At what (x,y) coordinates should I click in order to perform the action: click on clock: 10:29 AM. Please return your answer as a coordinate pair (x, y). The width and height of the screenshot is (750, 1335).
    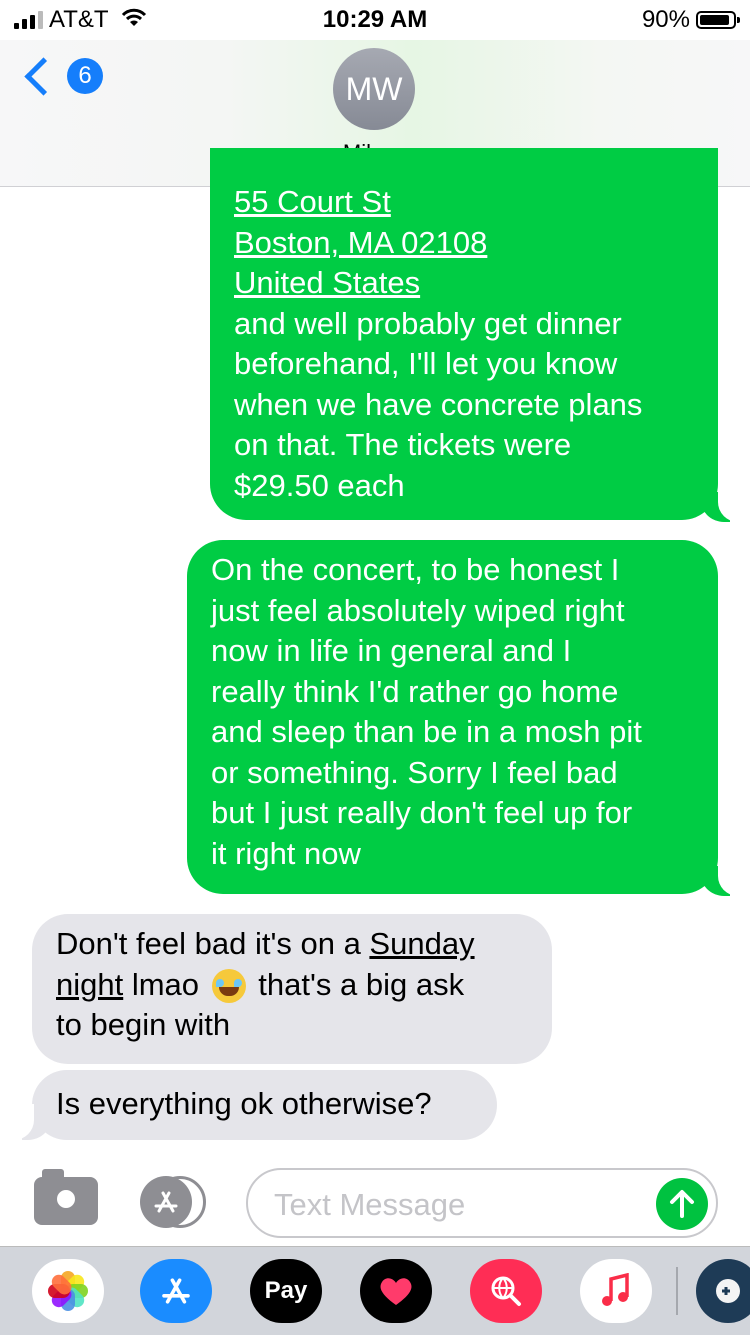
    Looking at the image, I should click on (375, 19).